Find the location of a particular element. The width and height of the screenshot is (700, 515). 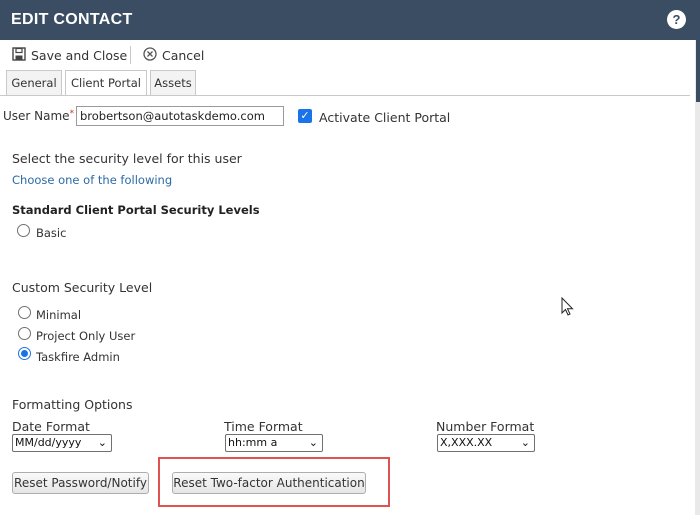

radio-basic is located at coordinates (23, 230).